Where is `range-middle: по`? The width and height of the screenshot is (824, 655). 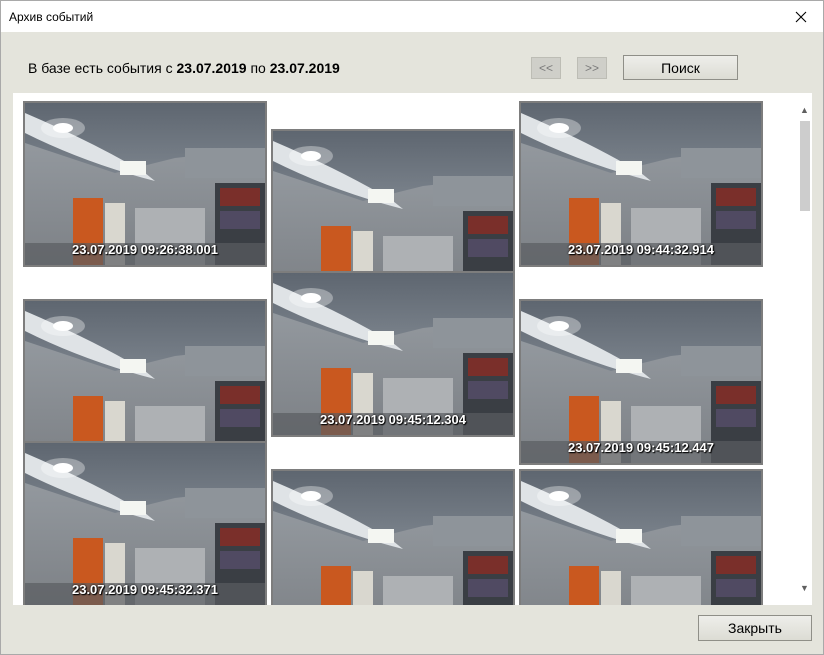 range-middle: по is located at coordinates (258, 68).